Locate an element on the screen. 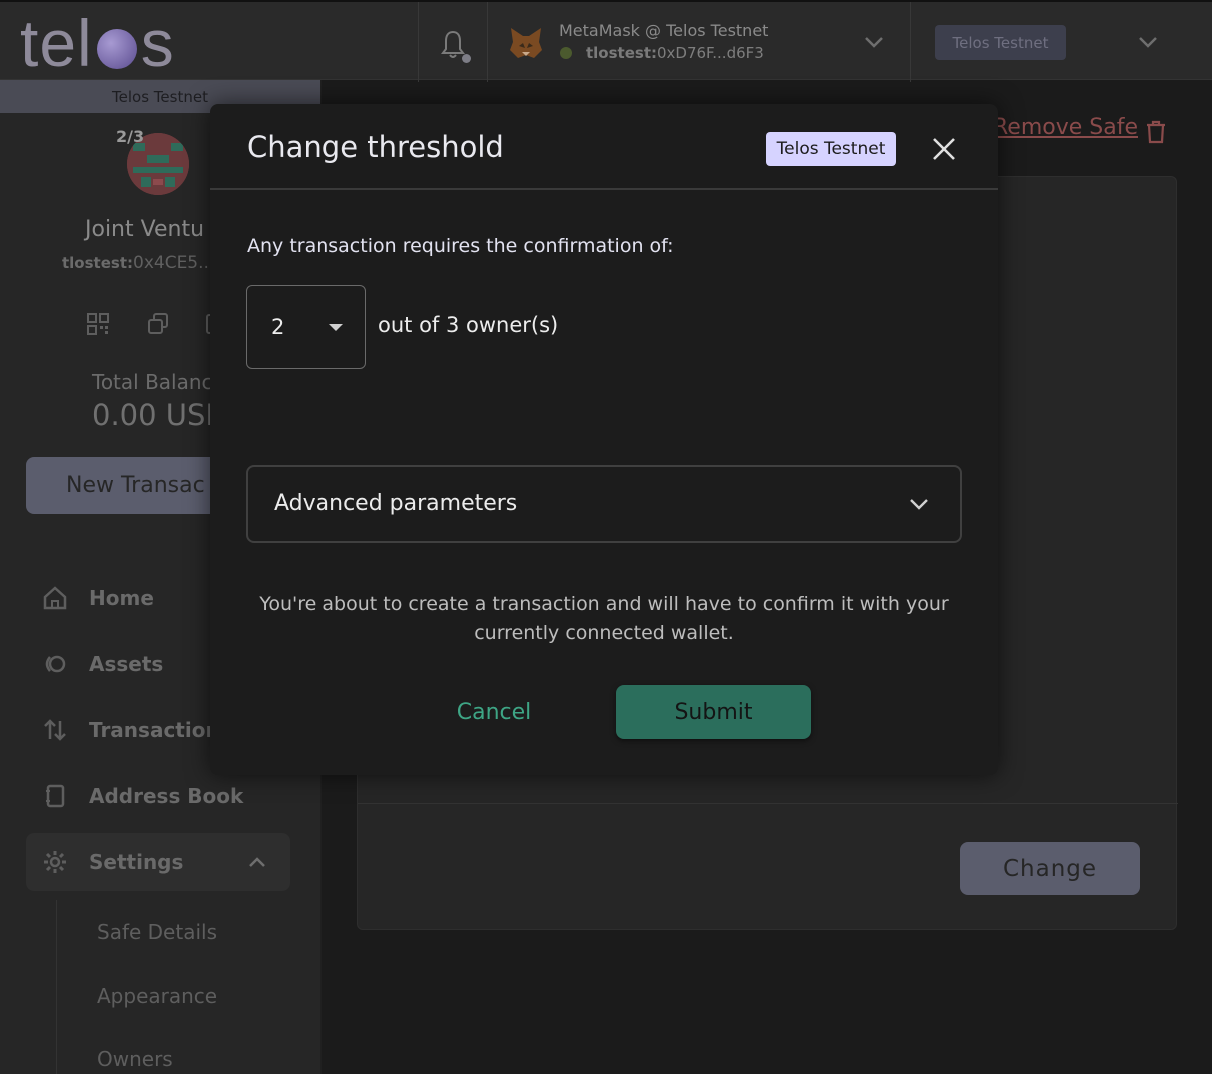 The width and height of the screenshot is (1212, 1074). sidebar-item-address-book: Address Book is located at coordinates (158, 796).